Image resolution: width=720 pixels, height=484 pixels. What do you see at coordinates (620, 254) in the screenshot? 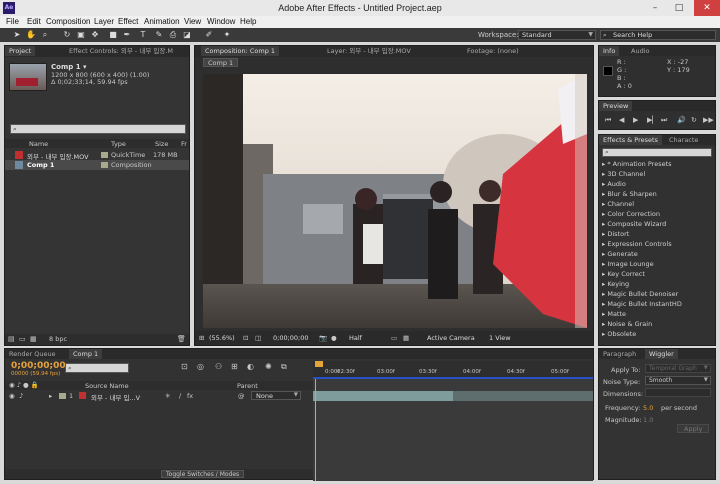
I see `effects-list-item: ▸ Generate` at bounding box center [620, 254].